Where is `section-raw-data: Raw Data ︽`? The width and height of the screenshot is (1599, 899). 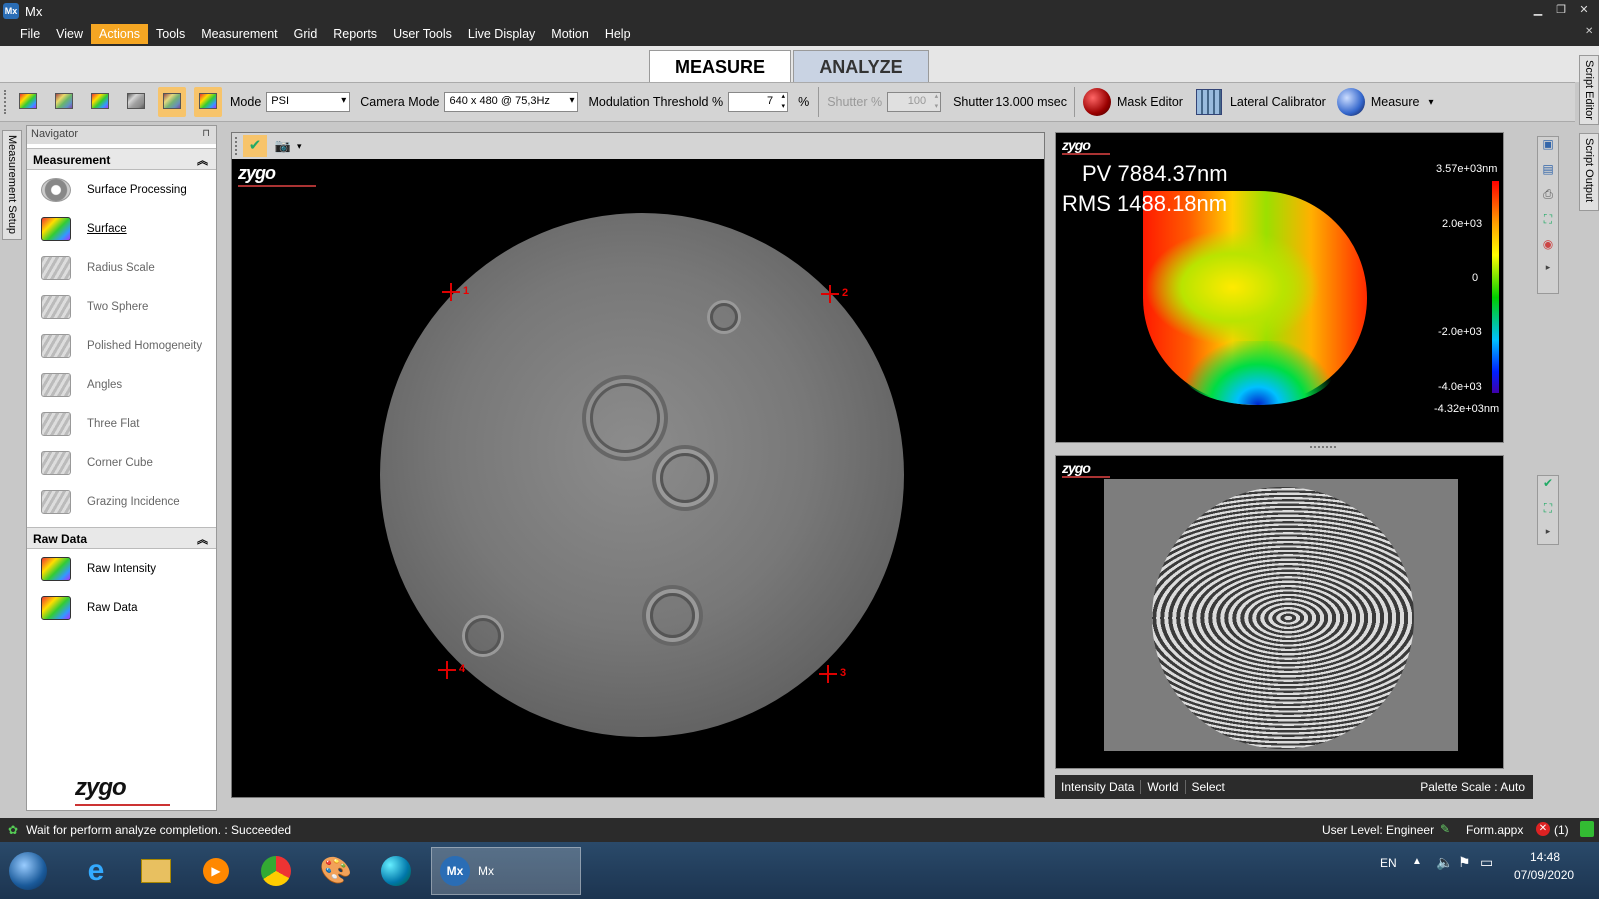 section-raw-data: Raw Data ︽ is located at coordinates (121, 538).